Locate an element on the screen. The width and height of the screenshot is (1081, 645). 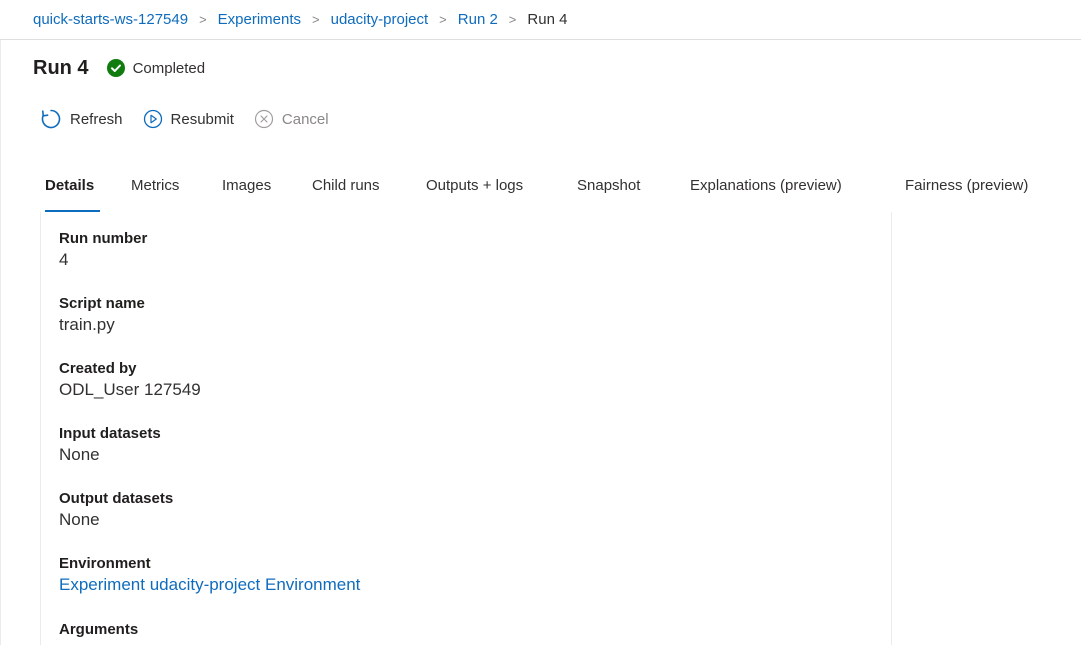
breadcrumb-experiment: udacity-project is located at coordinates (380, 19).